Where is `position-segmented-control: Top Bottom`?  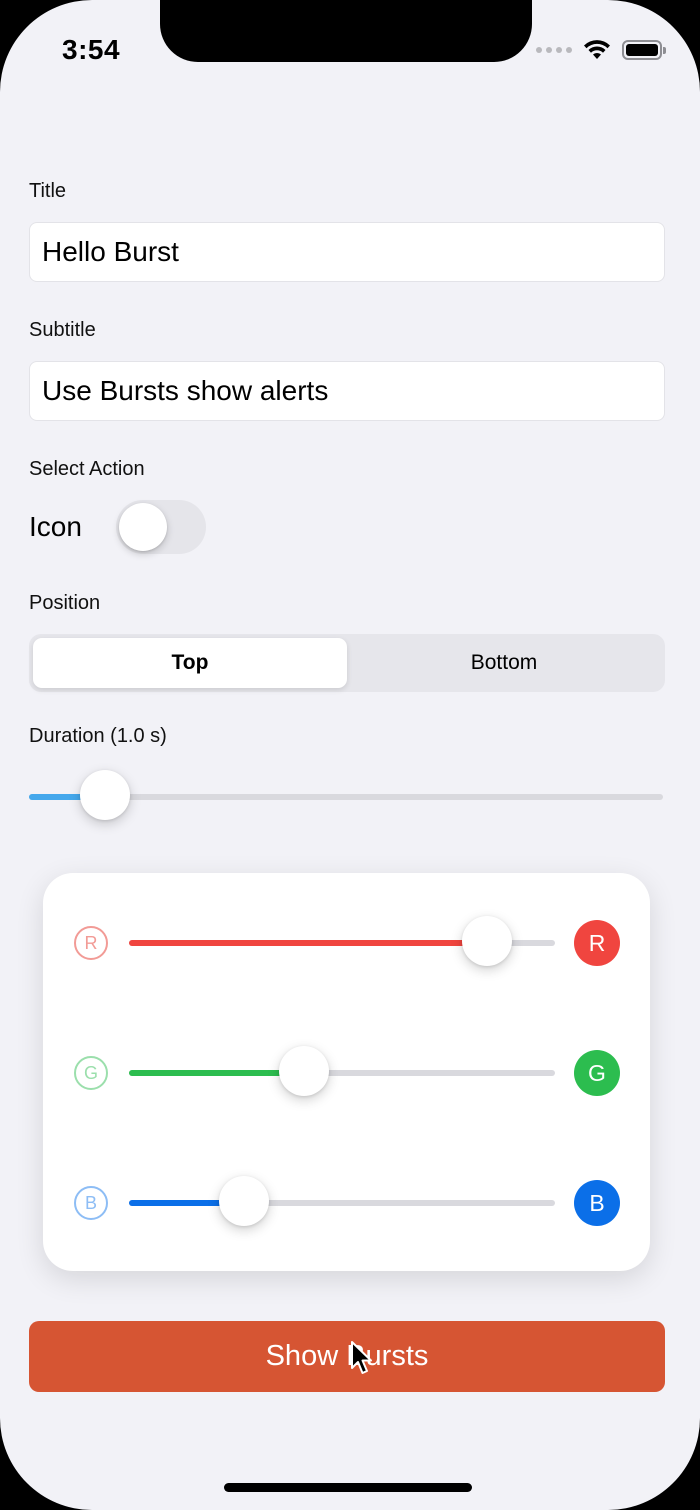 position-segmented-control: Top Bottom is located at coordinates (347, 663).